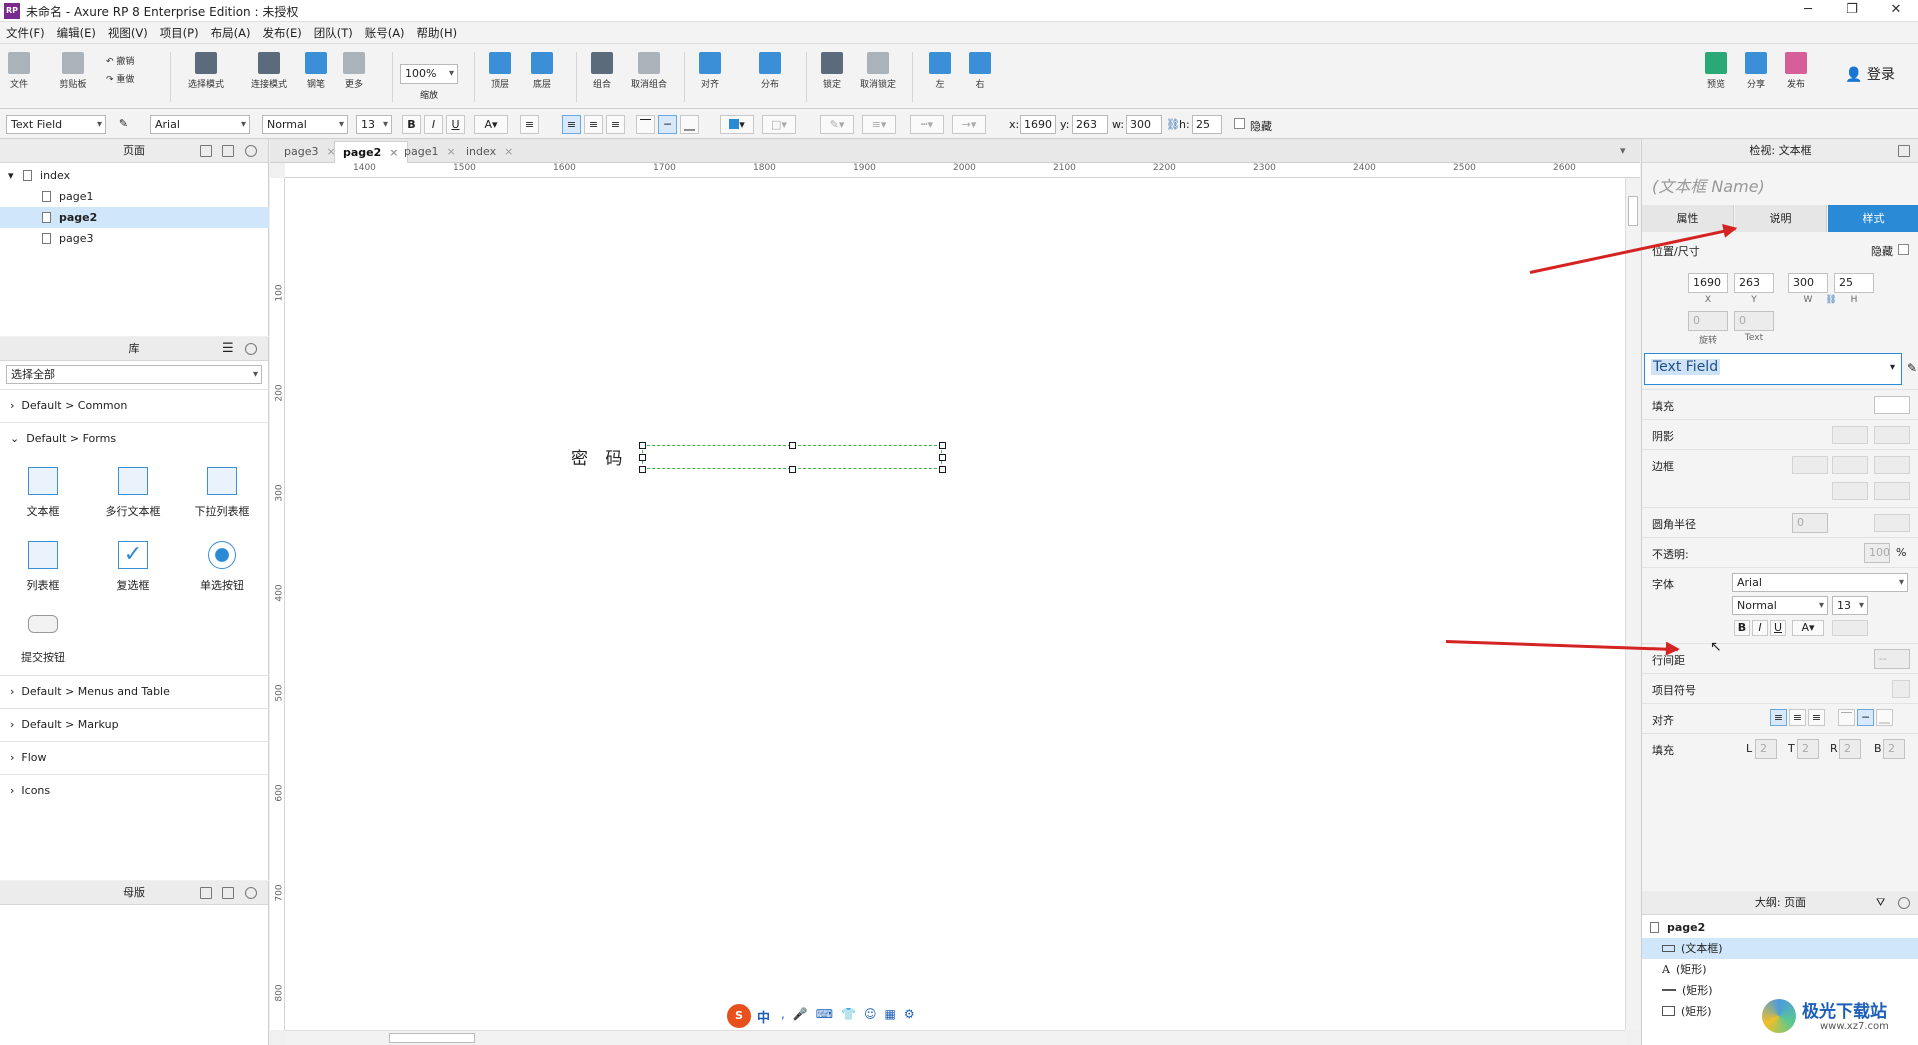 Image resolution: width=1918 pixels, height=1045 pixels. What do you see at coordinates (1090, 124) in the screenshot?
I see `y-input: 263` at bounding box center [1090, 124].